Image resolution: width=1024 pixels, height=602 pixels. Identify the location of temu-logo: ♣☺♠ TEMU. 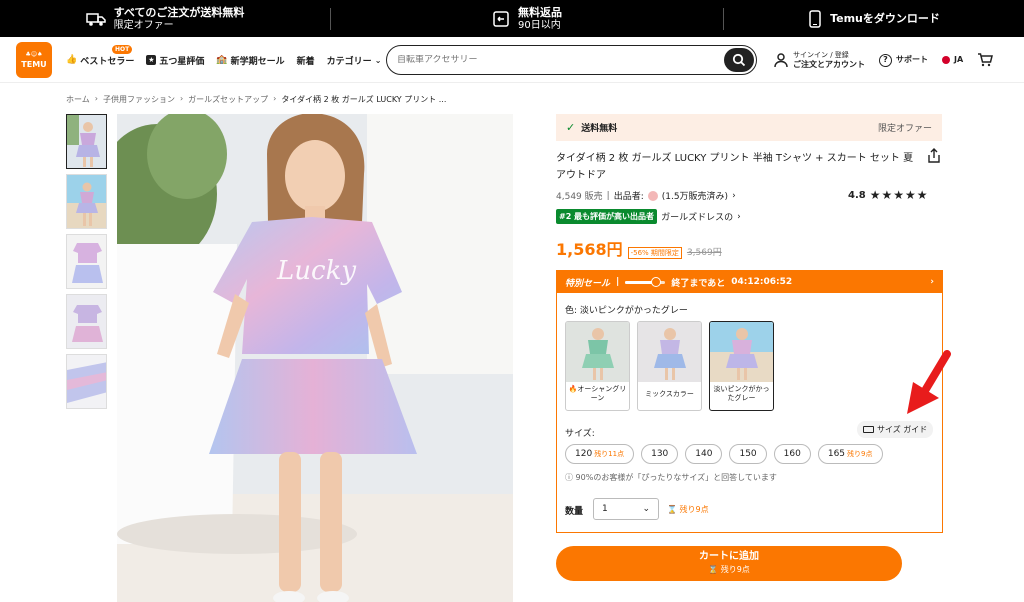
(34, 60).